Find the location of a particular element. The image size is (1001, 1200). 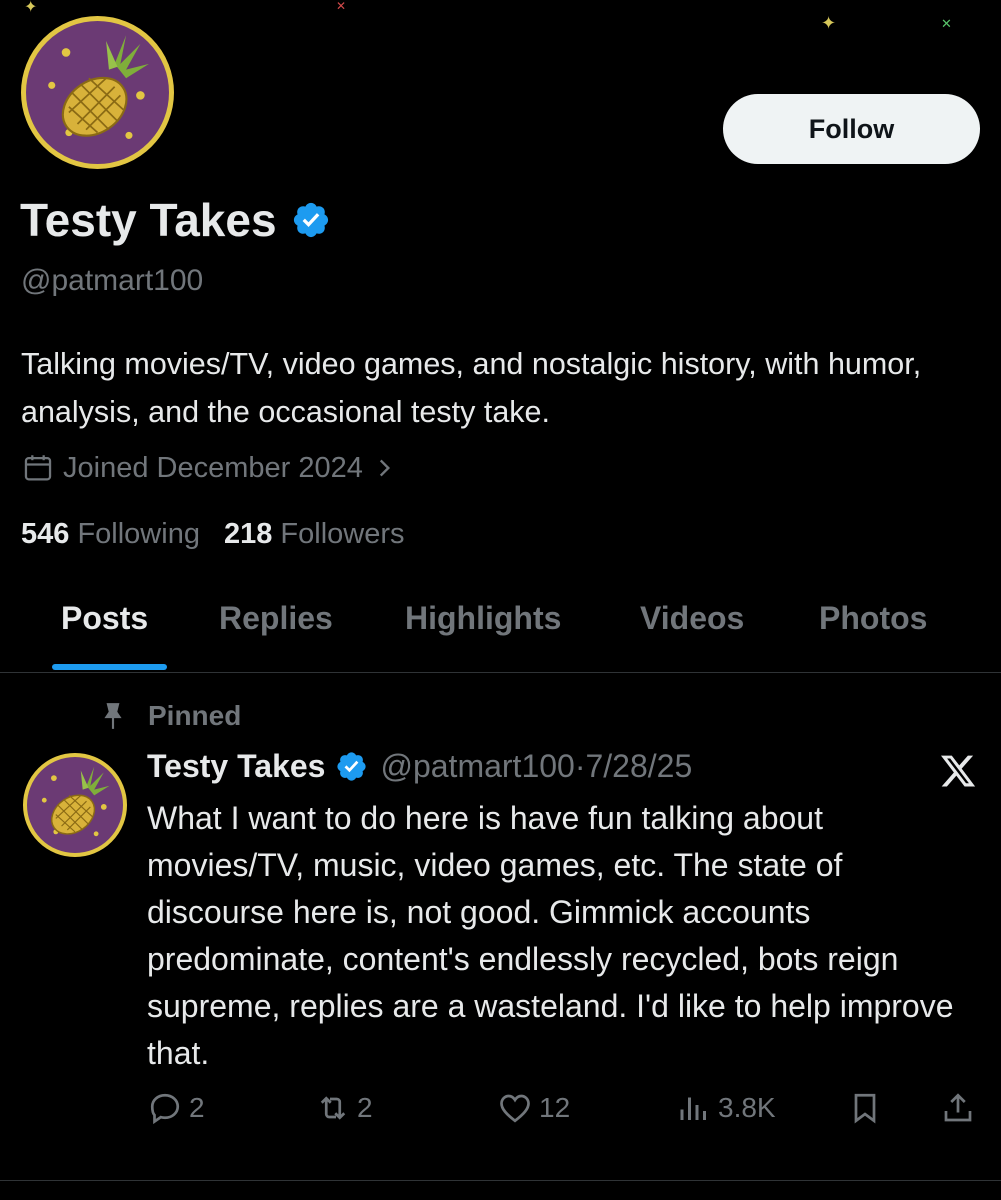

tab-posts: Posts is located at coordinates (104, 618).